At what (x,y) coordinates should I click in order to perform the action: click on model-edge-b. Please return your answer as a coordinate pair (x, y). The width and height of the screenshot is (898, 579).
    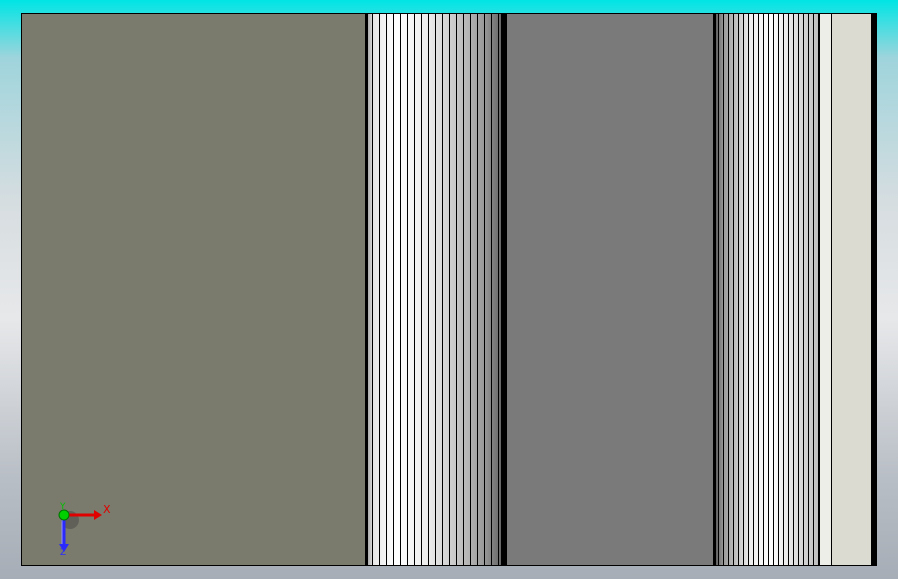
    Looking at the image, I should click on (714, 289).